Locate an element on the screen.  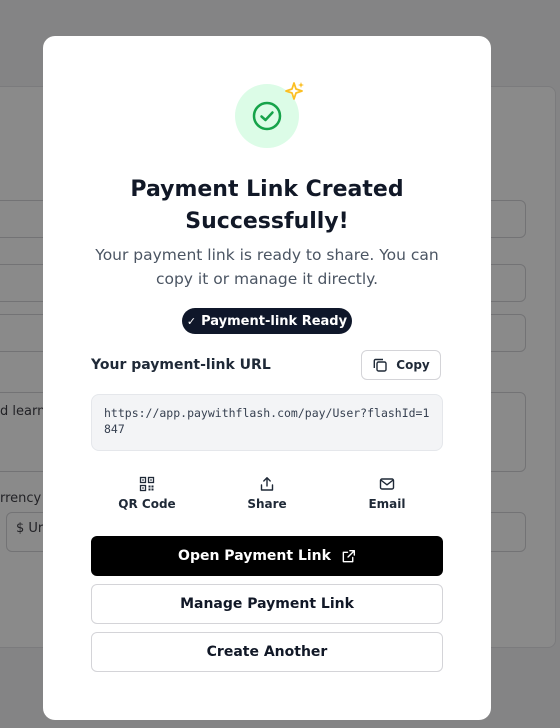
modal-title: Payment Link Created Successfully! is located at coordinates (267, 205).